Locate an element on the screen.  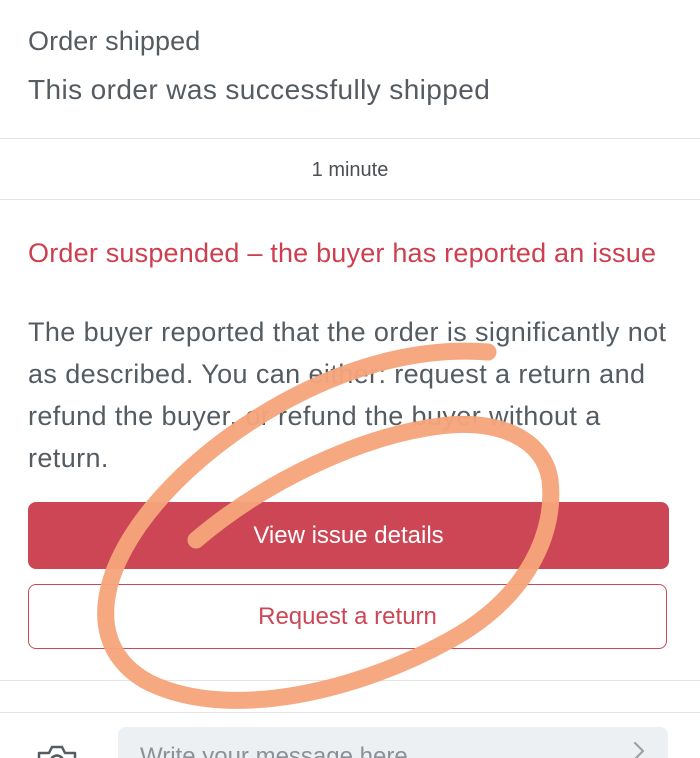
event-description: This order was successfully shipped is located at coordinates (259, 89).